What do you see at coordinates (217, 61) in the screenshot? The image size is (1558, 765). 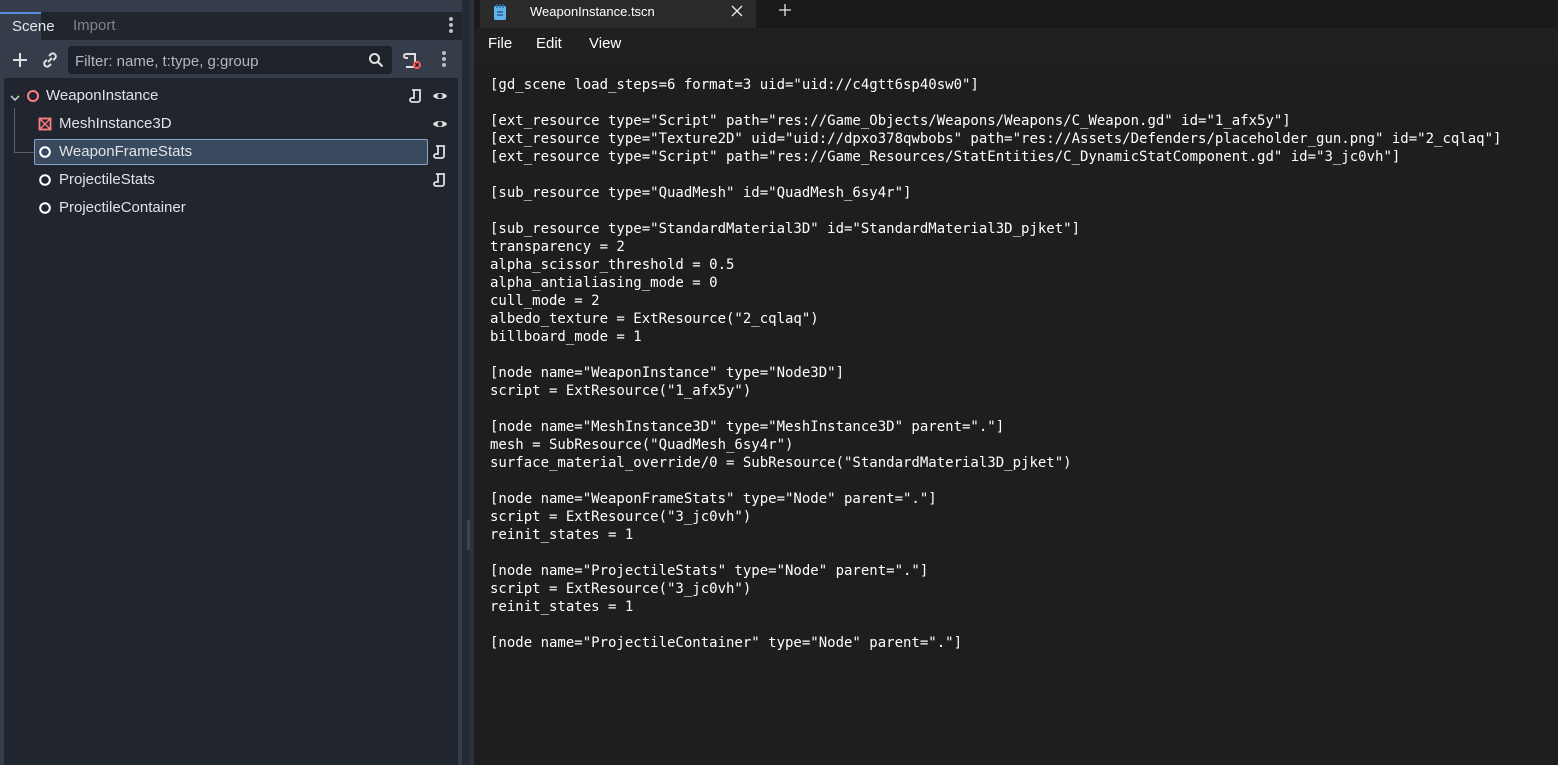 I see `filter-input` at bounding box center [217, 61].